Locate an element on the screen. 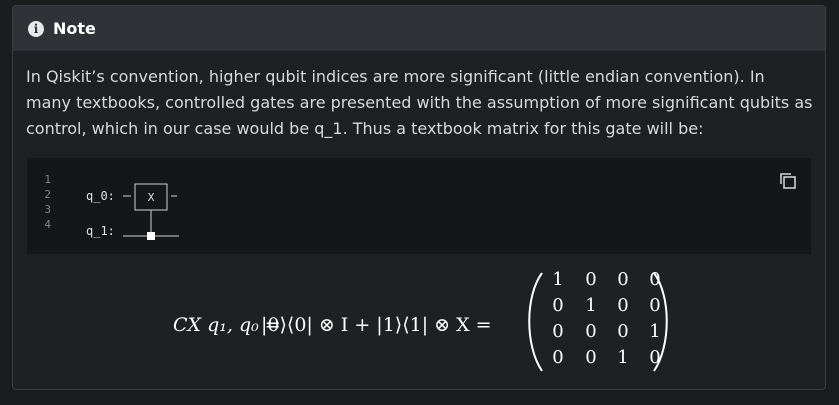  info-icon: i is located at coordinates (36, 28).